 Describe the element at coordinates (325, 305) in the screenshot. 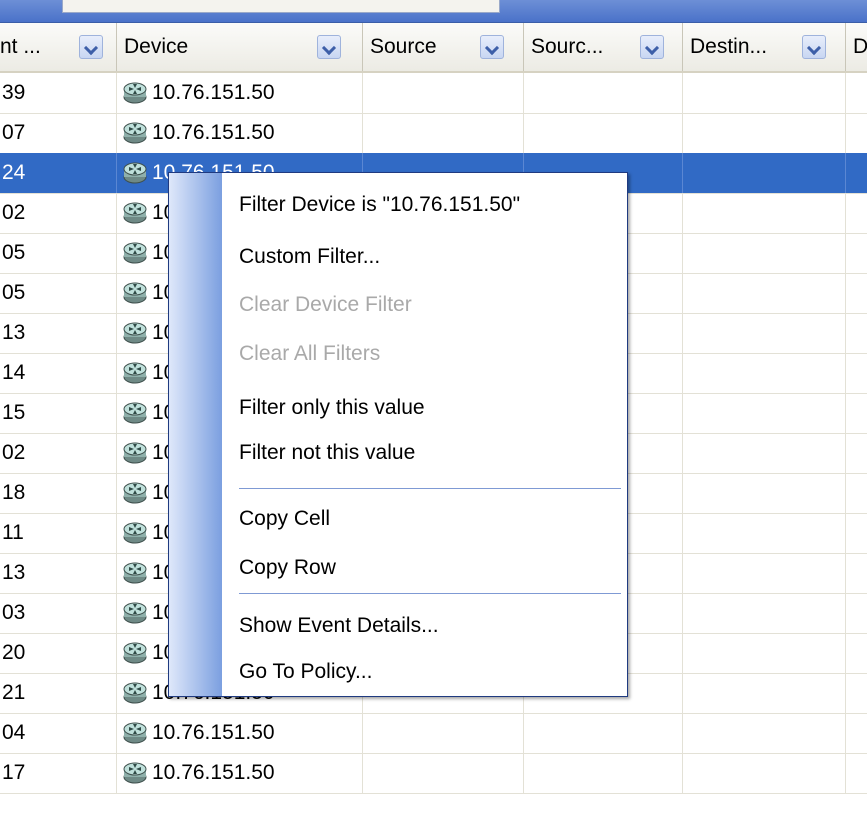

I see `menu-item-clear-device-filter: Clear Device Filter` at that location.